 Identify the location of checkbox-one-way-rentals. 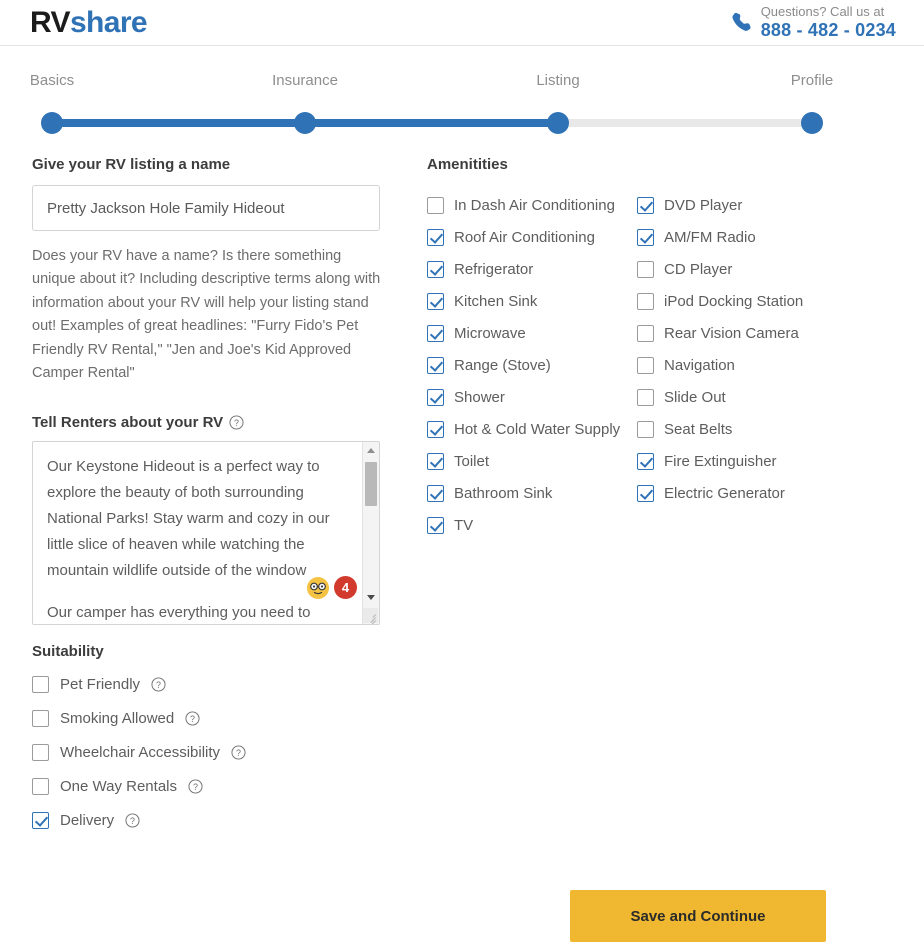
(40, 787).